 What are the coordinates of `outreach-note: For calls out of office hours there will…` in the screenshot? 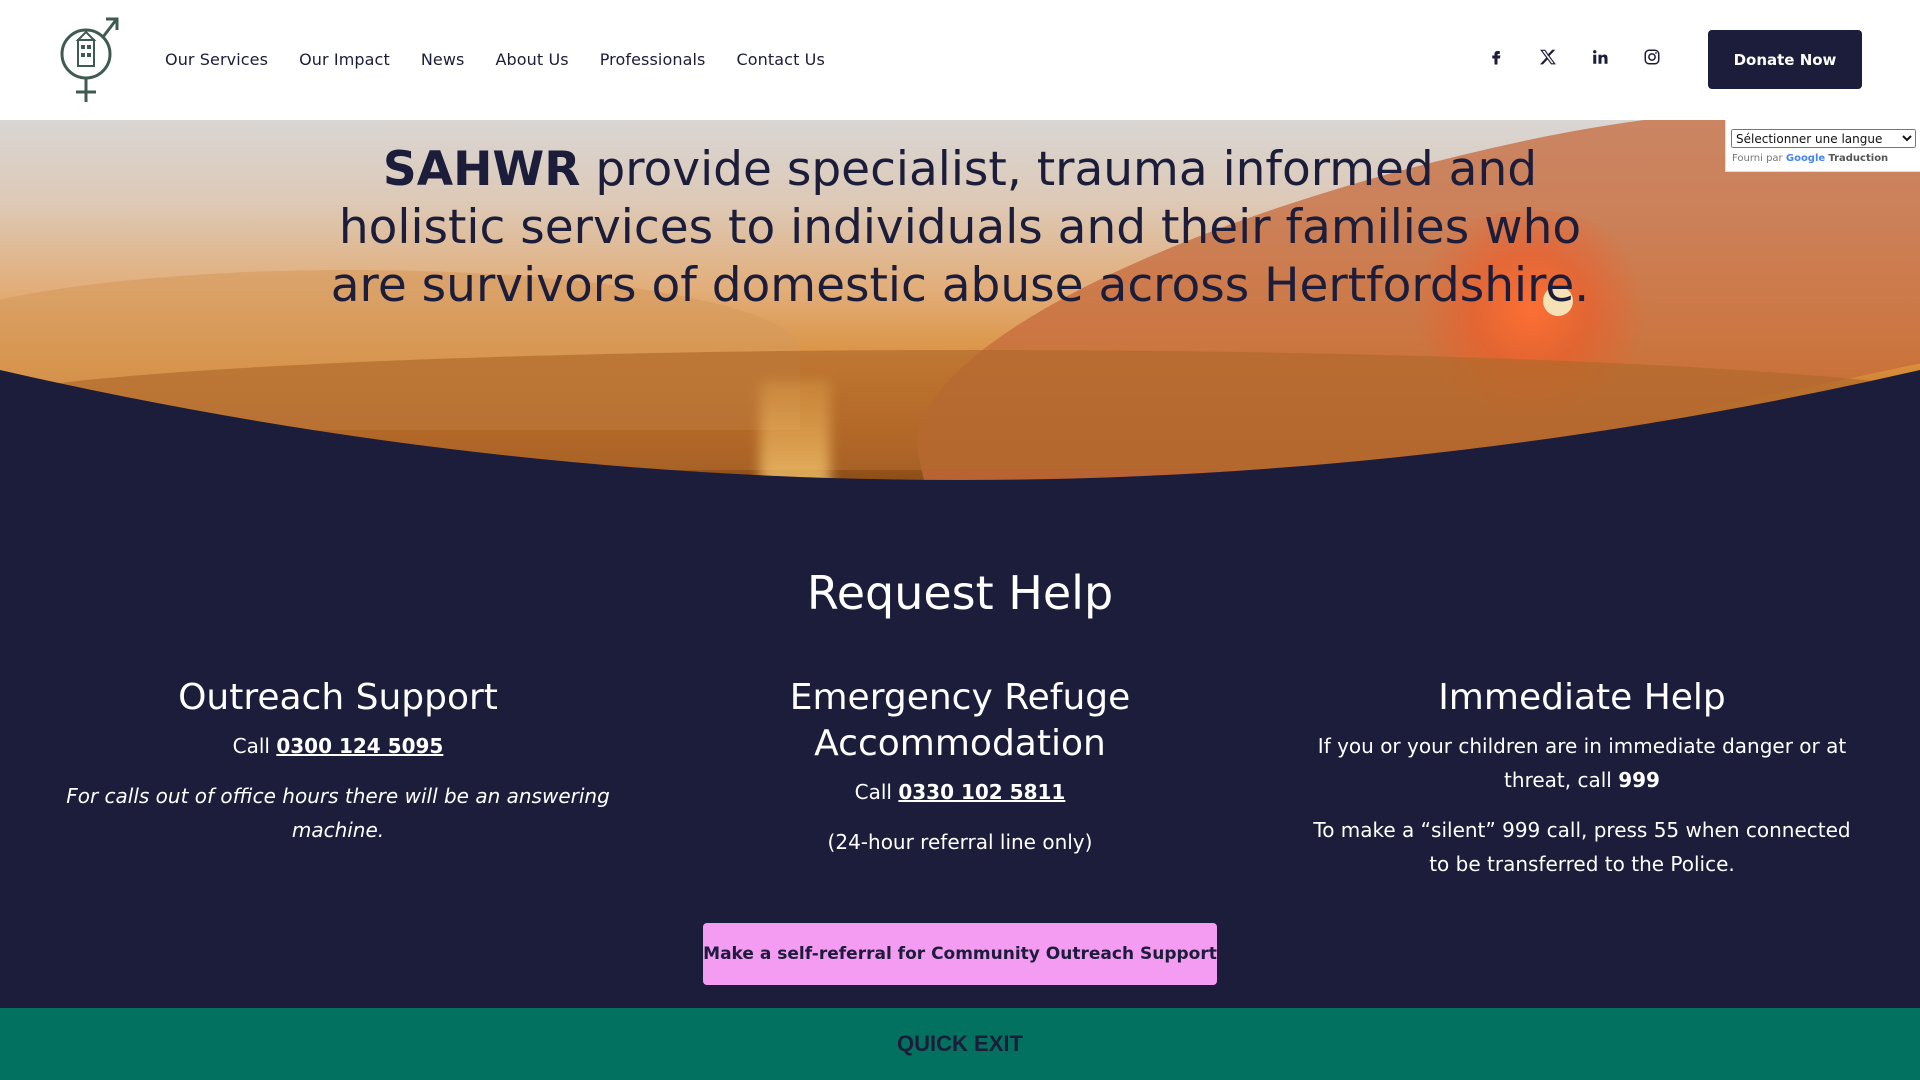 It's located at (338, 813).